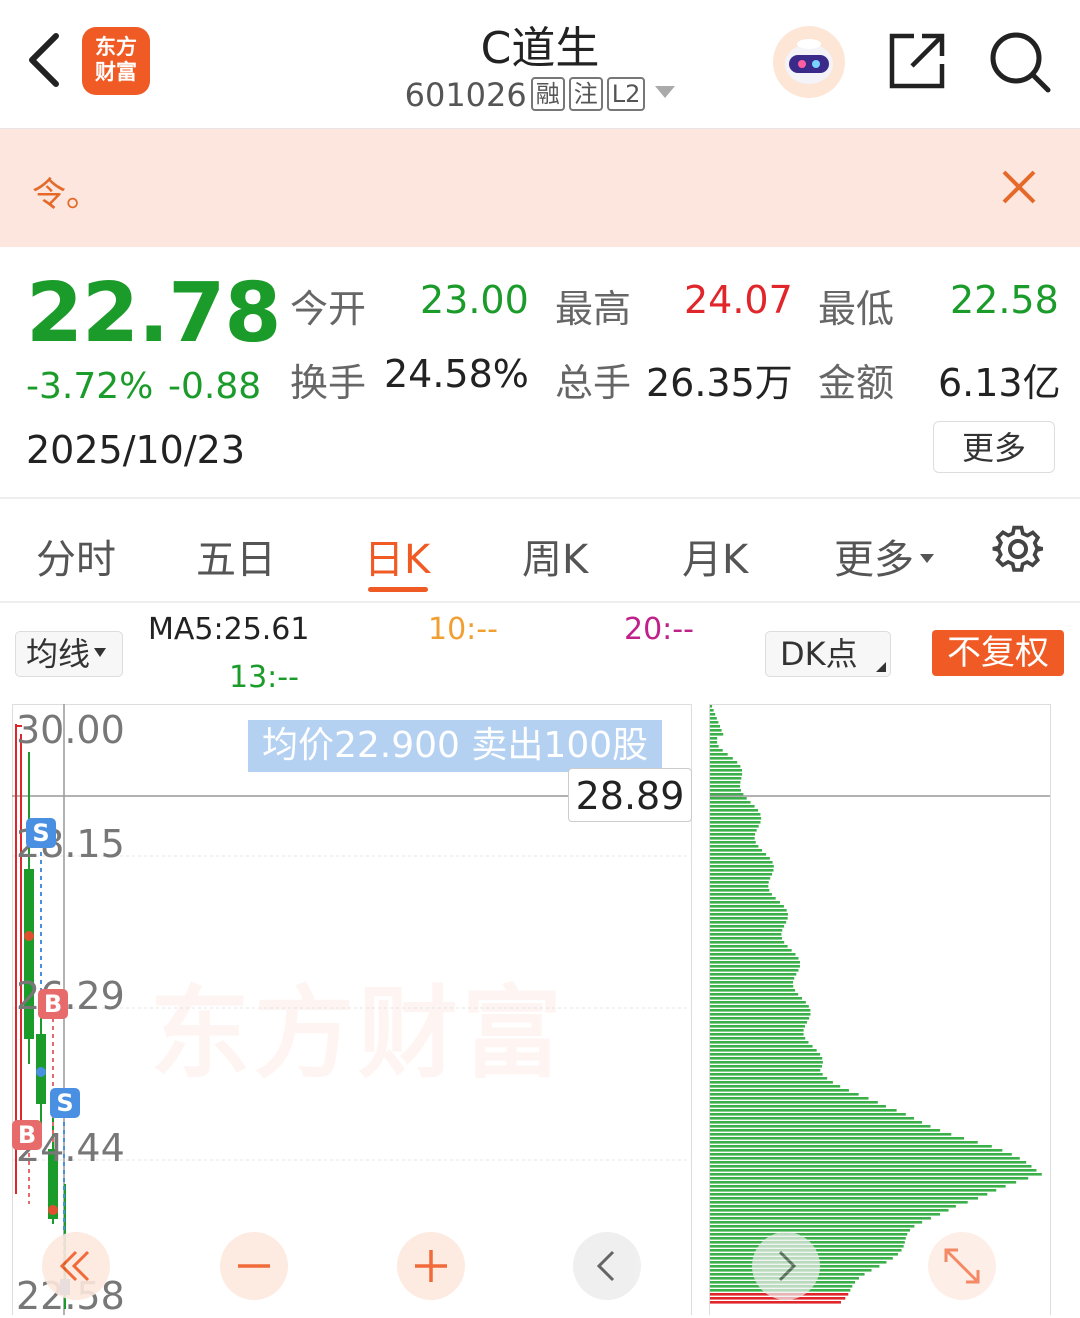 The width and height of the screenshot is (1080, 1318). Describe the element at coordinates (1019, 187) in the screenshot. I see `close-icon` at that location.